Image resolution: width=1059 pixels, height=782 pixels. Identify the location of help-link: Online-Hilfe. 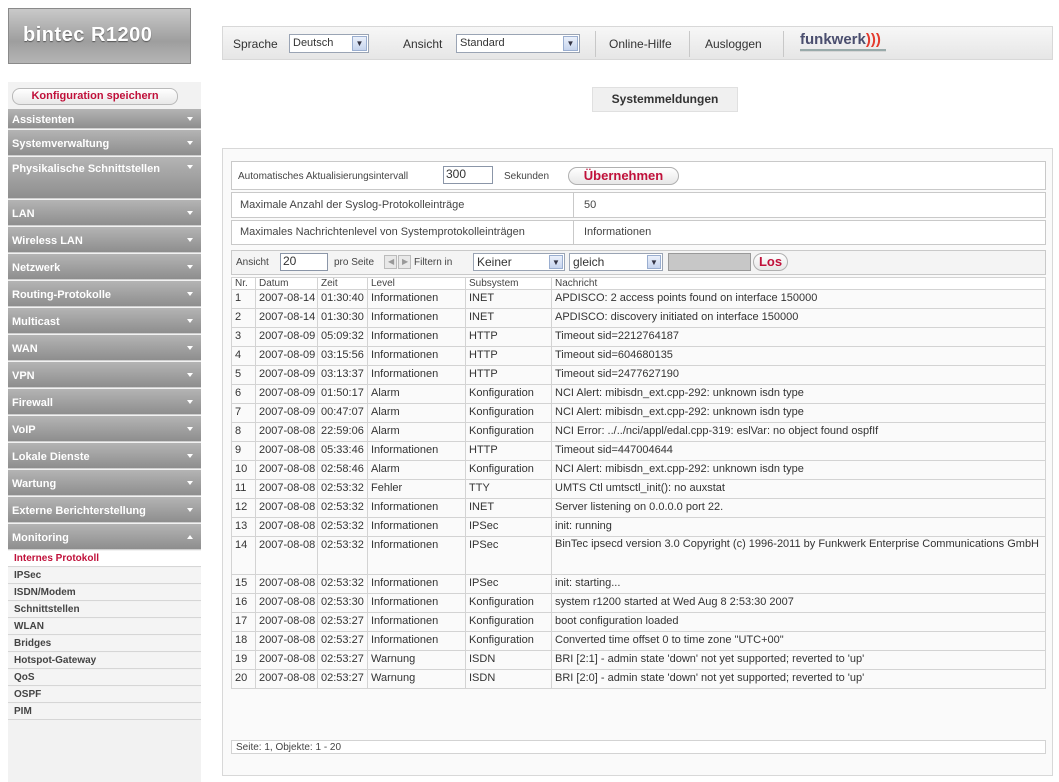
(640, 44).